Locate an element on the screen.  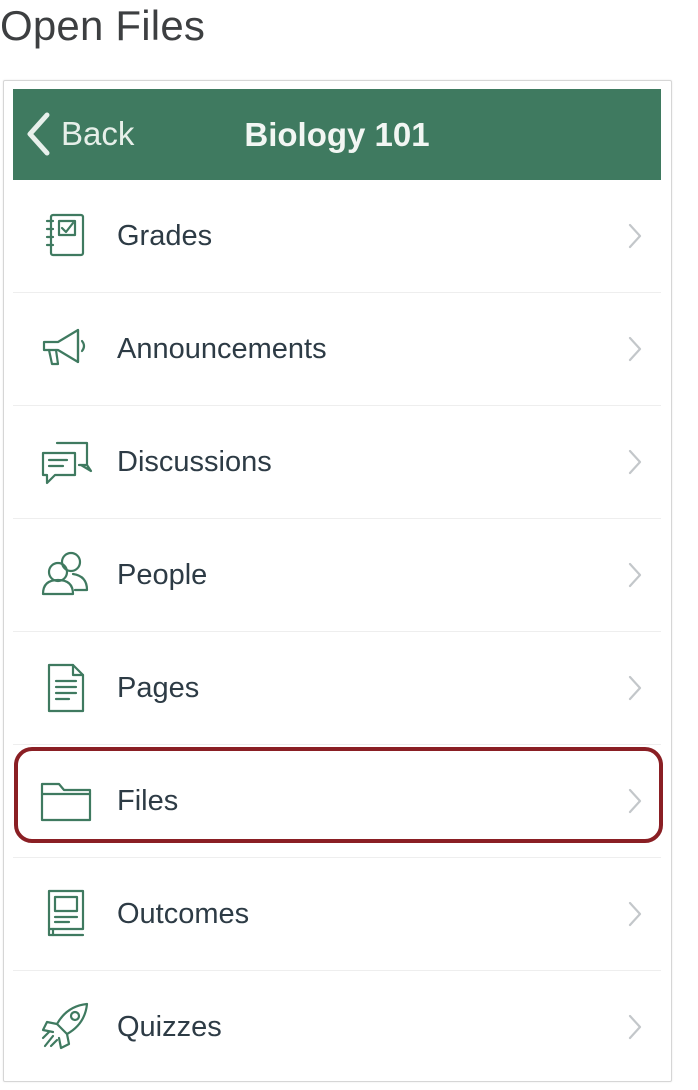
menu-item-outcomes: Outcomes is located at coordinates (337, 914).